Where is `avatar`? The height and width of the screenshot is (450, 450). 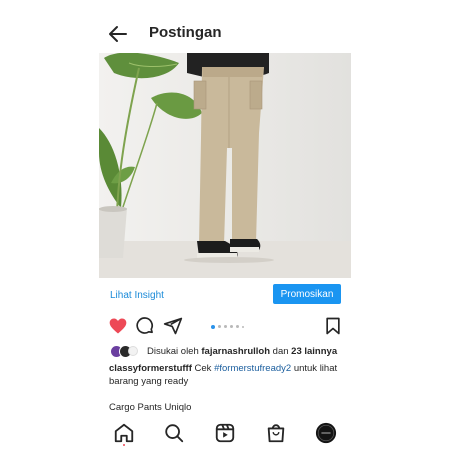
avatar is located at coordinates (133, 351).